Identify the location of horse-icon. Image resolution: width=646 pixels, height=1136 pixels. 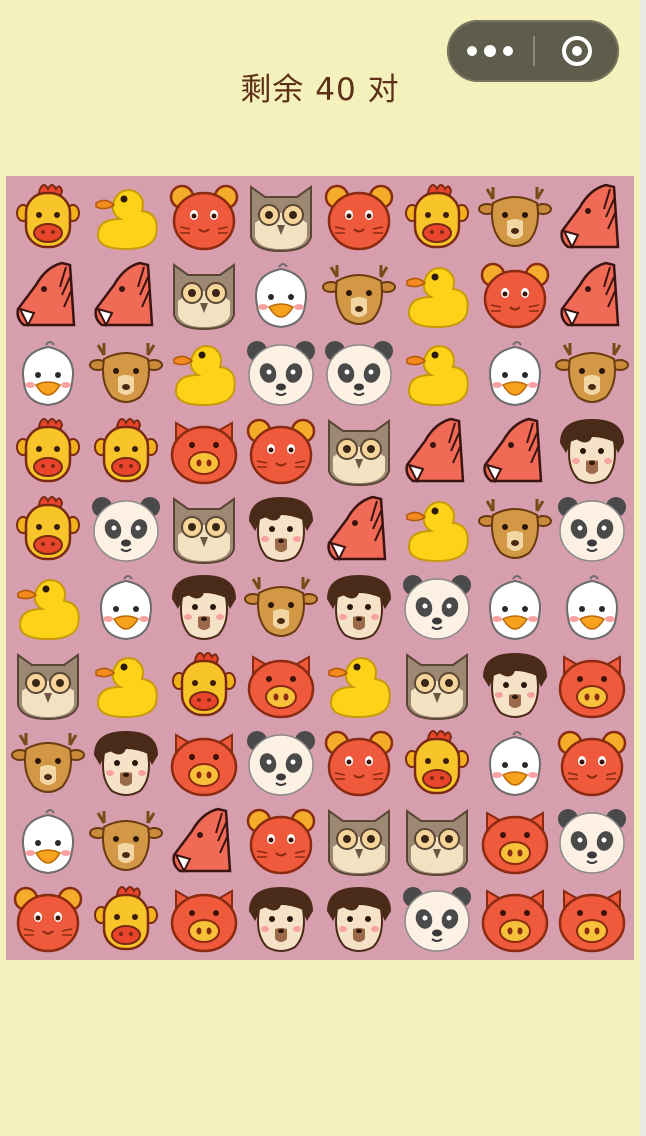
(590, 216).